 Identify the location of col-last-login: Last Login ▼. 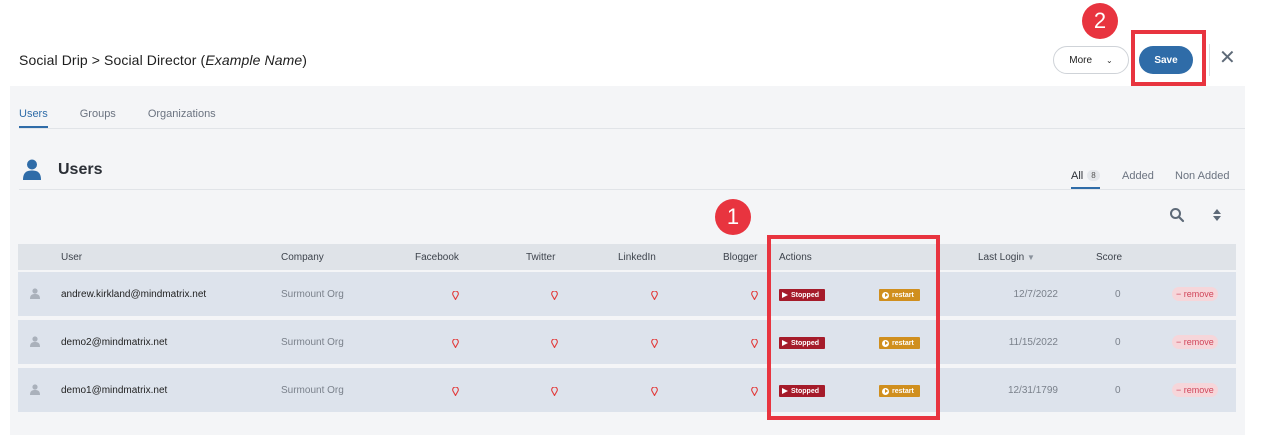
(1006, 257).